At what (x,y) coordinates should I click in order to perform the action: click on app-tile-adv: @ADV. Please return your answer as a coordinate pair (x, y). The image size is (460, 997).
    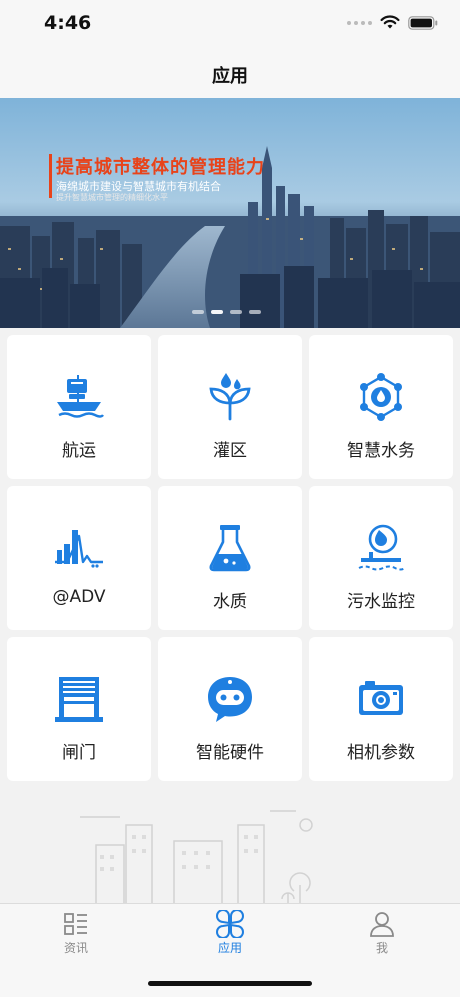
    Looking at the image, I should click on (79, 558).